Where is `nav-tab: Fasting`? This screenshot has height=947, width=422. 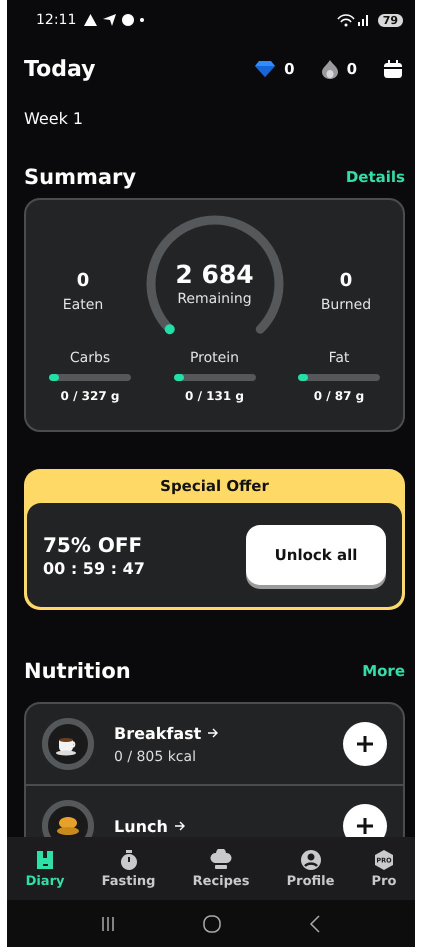
nav-tab: Fasting is located at coordinates (129, 868).